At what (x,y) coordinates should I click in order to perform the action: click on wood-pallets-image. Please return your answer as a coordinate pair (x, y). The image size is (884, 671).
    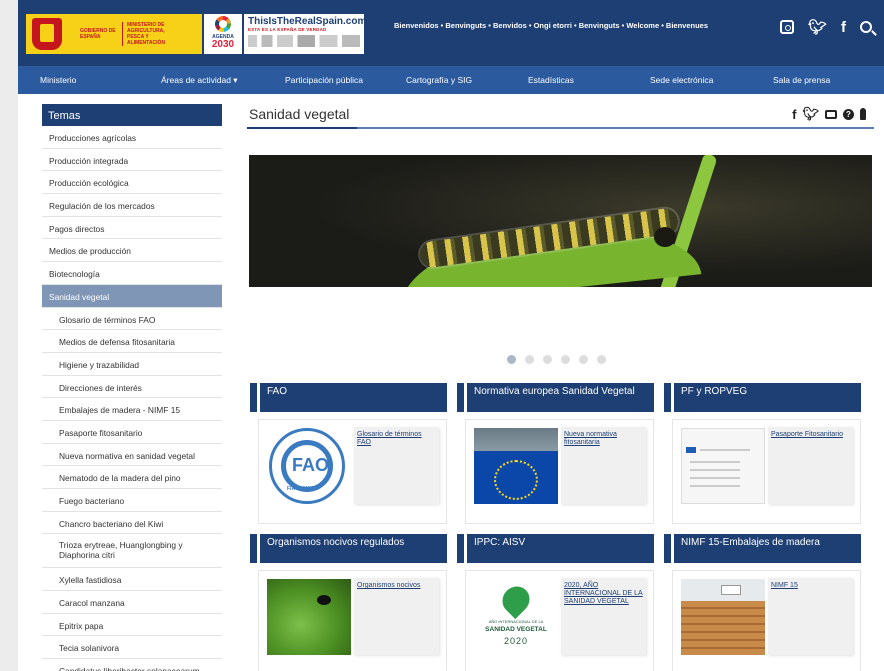
    Looking at the image, I should click on (723, 617).